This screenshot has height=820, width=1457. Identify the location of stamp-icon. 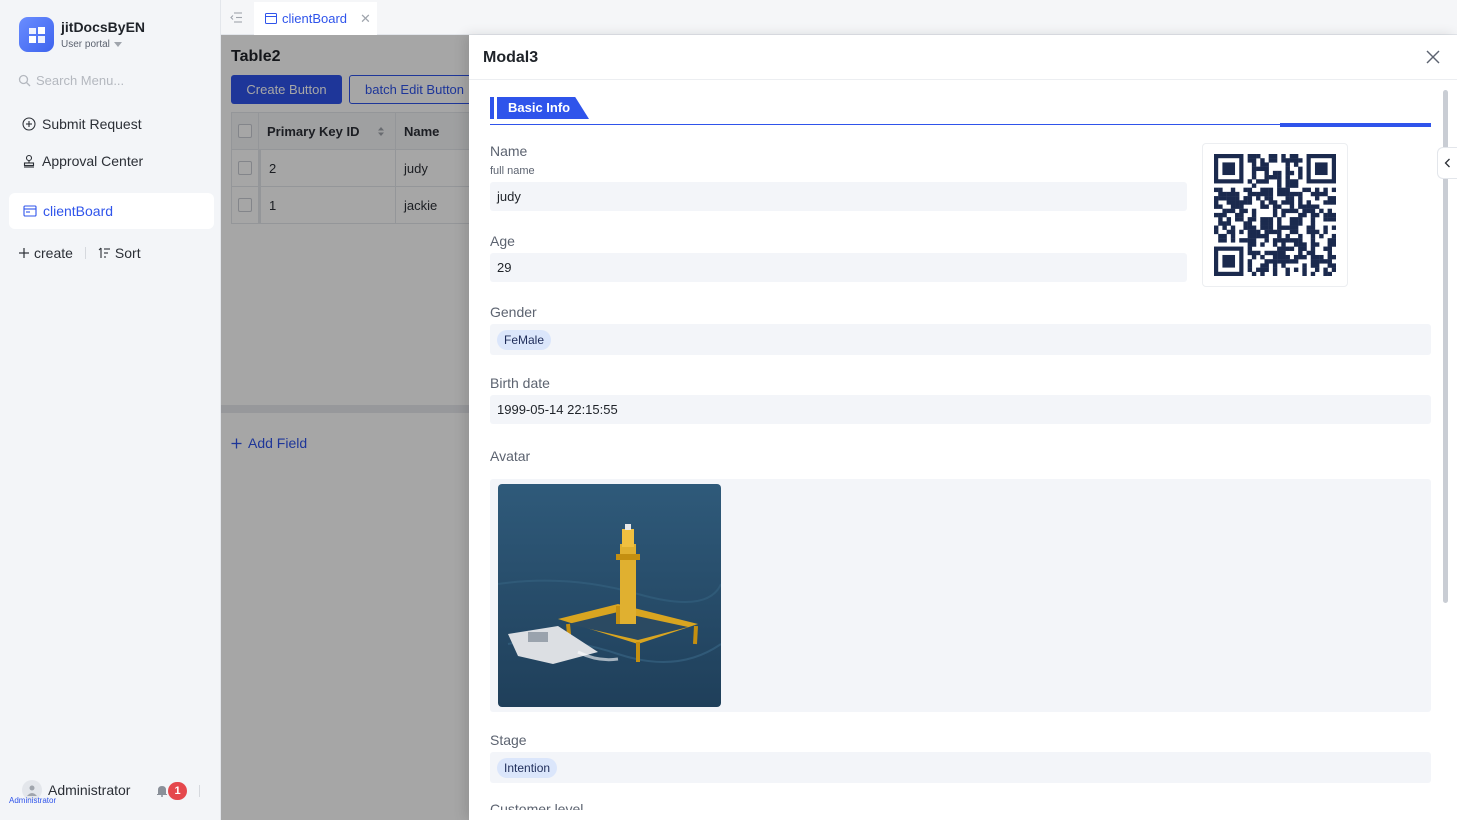
(29, 161).